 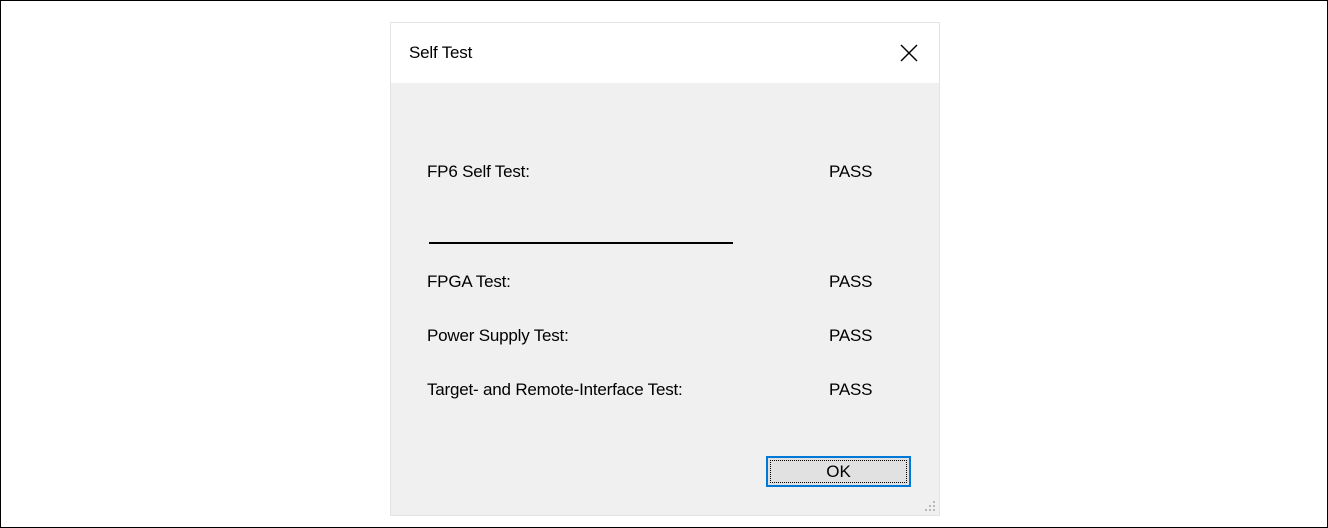 What do you see at coordinates (478, 171) in the screenshot?
I see `fp6-self-test-label: FP6 Self Test:` at bounding box center [478, 171].